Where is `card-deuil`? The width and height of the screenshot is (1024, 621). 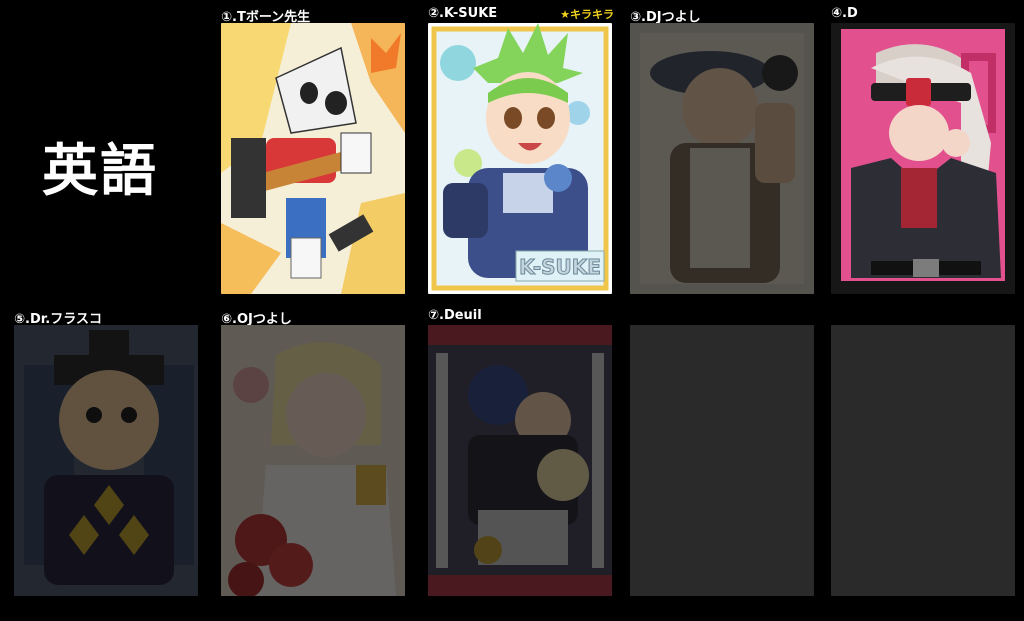
card-deuil is located at coordinates (520, 460).